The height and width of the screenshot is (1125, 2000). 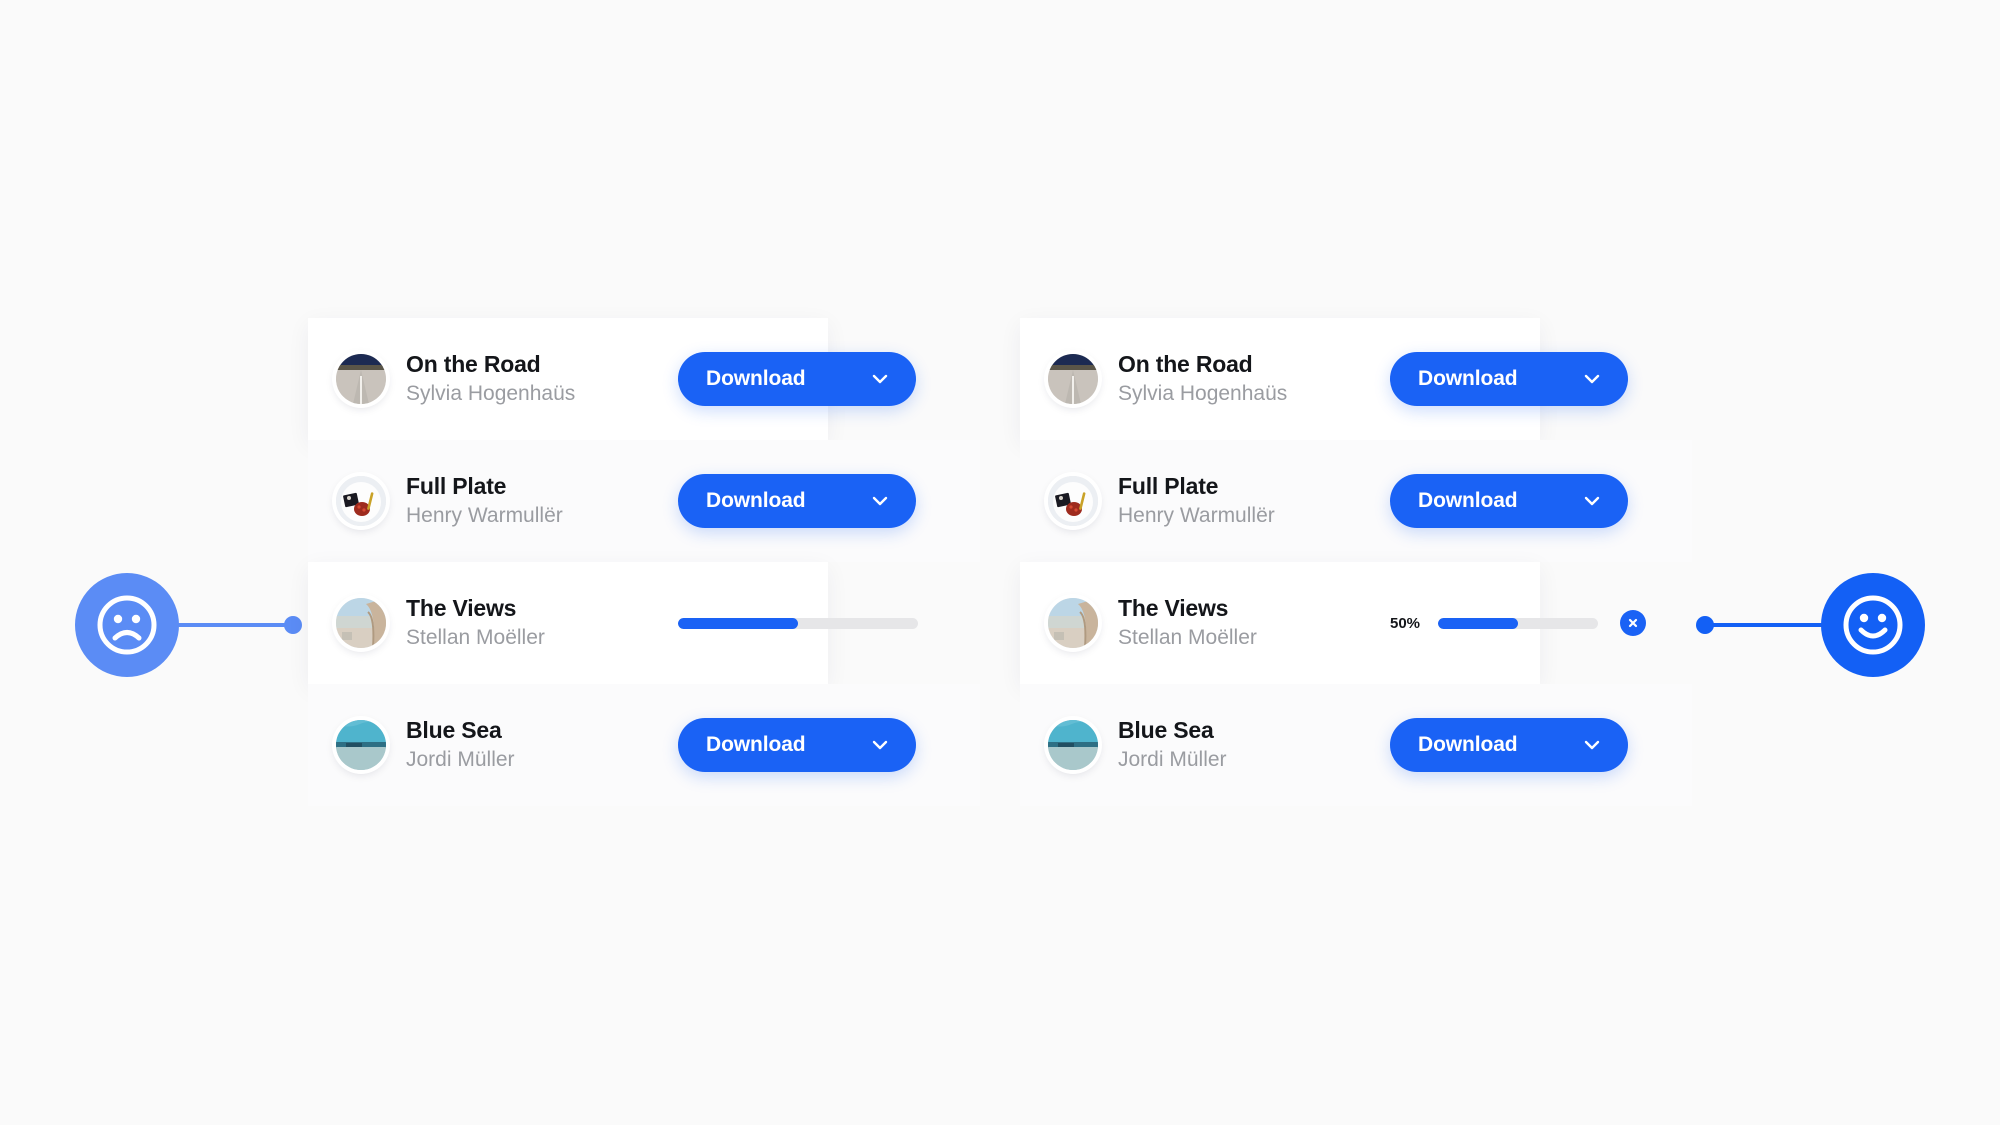 I want to click on connector-dot-left, so click(x=293, y=625).